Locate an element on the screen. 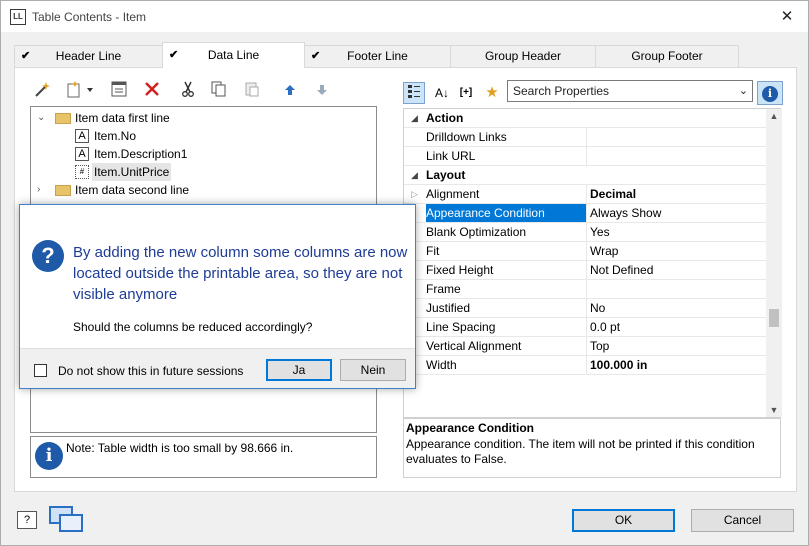 Image resolution: width=809 pixels, height=546 pixels. windows-icon is located at coordinates (67, 519).